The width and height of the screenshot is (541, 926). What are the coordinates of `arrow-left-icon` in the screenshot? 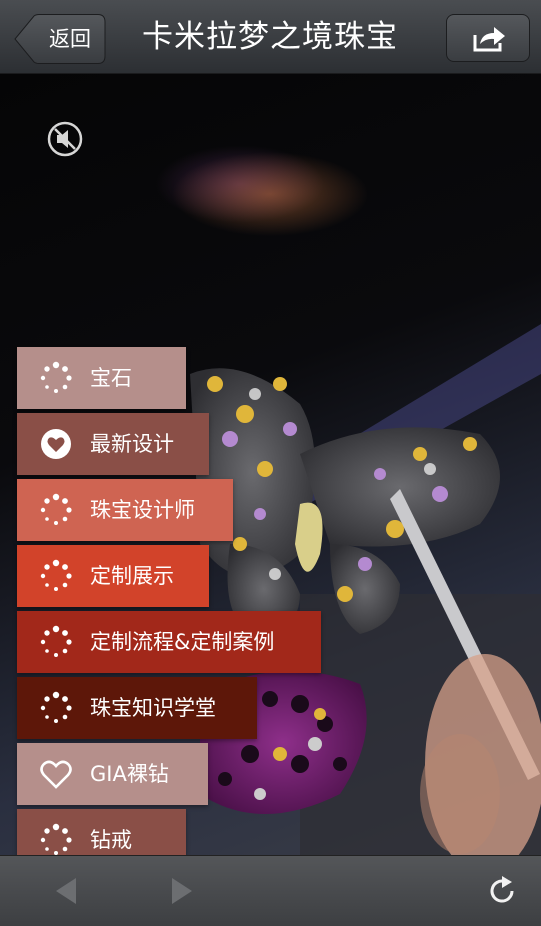 It's located at (66, 891).